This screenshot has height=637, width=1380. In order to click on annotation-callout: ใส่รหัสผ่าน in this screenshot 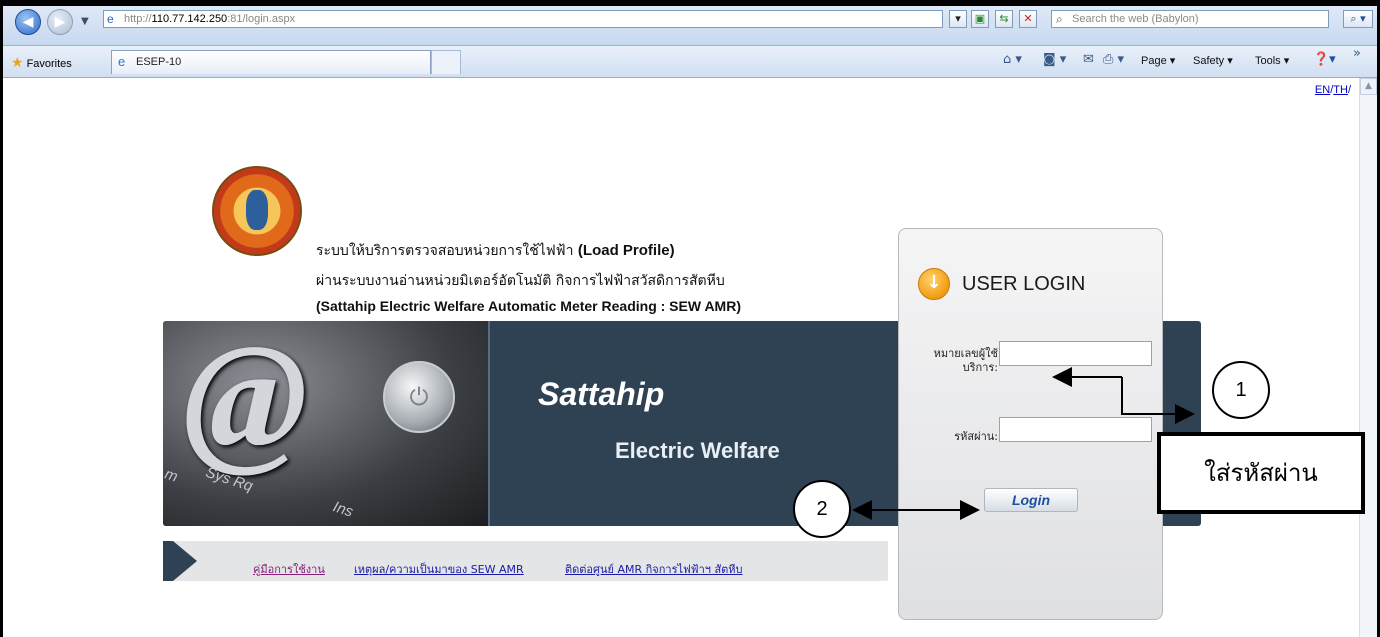, I will do `click(1261, 473)`.